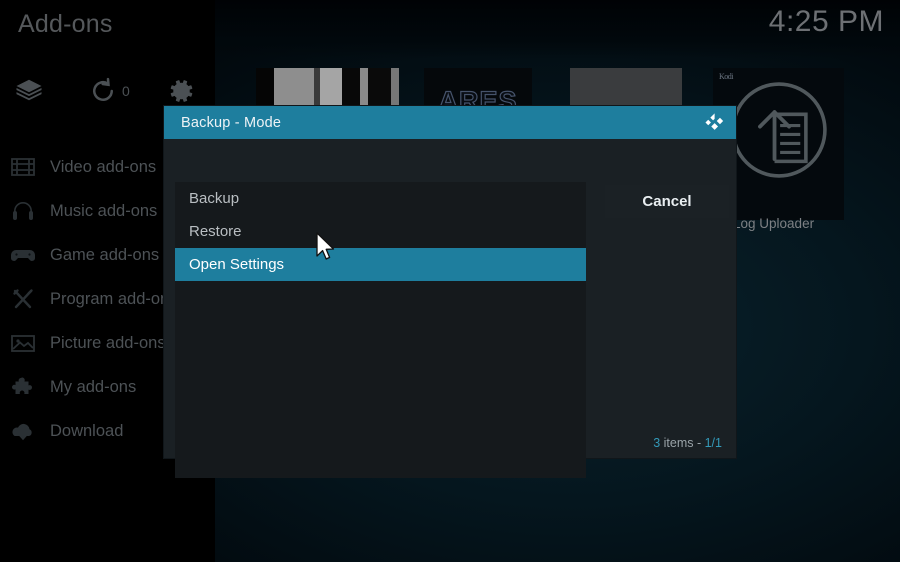  What do you see at coordinates (65, 24) in the screenshot?
I see `page-title: Add-ons` at bounding box center [65, 24].